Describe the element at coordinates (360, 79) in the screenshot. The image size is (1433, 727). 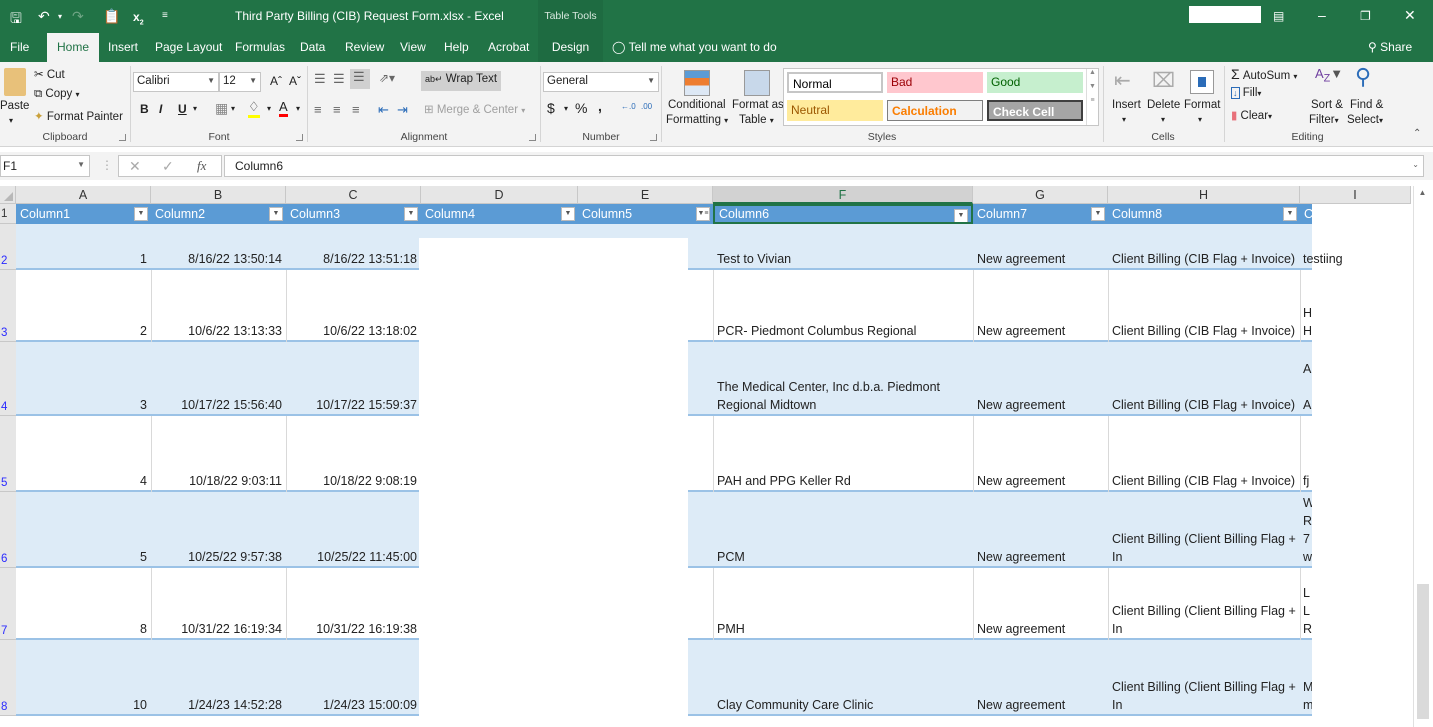
I see `bottom-align-icon: ☰` at that location.